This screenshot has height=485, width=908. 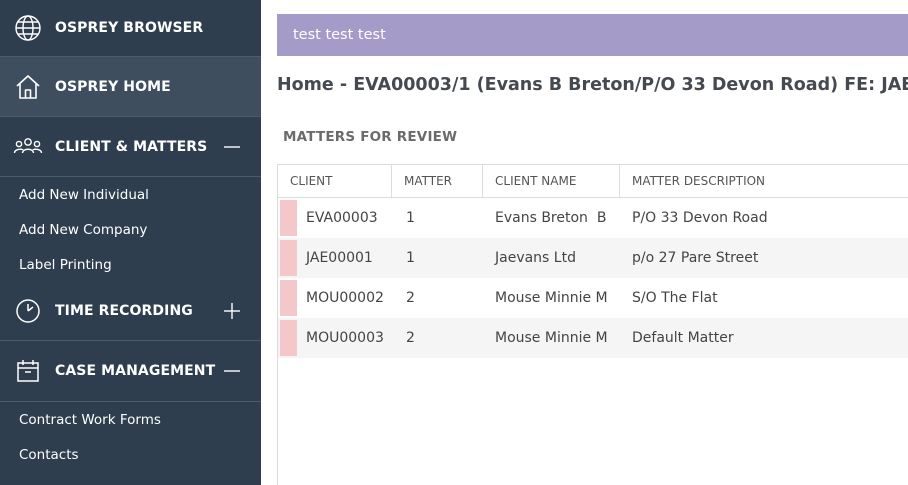 What do you see at coordinates (335, 181) in the screenshot?
I see `column-header-client: CLIENT` at bounding box center [335, 181].